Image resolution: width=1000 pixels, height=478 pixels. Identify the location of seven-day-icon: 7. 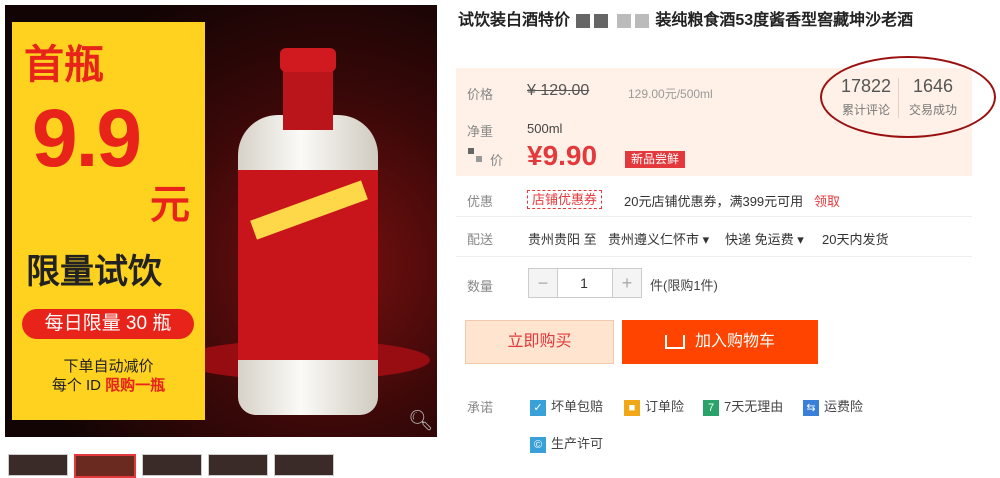
(711, 407).